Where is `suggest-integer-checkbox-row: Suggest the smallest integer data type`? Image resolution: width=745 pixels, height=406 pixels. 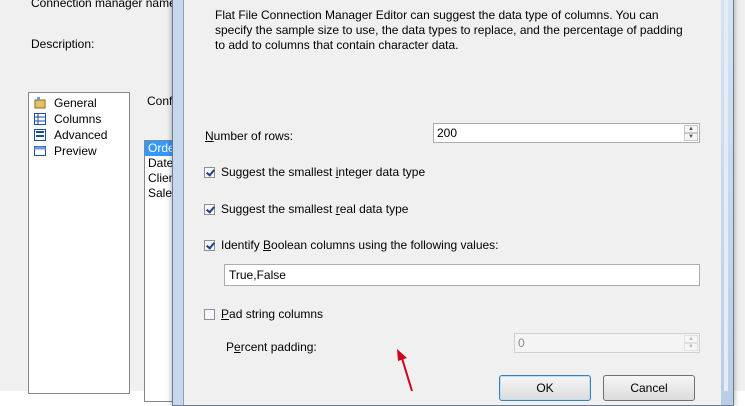 suggest-integer-checkbox-row: Suggest the smallest integer data type is located at coordinates (314, 172).